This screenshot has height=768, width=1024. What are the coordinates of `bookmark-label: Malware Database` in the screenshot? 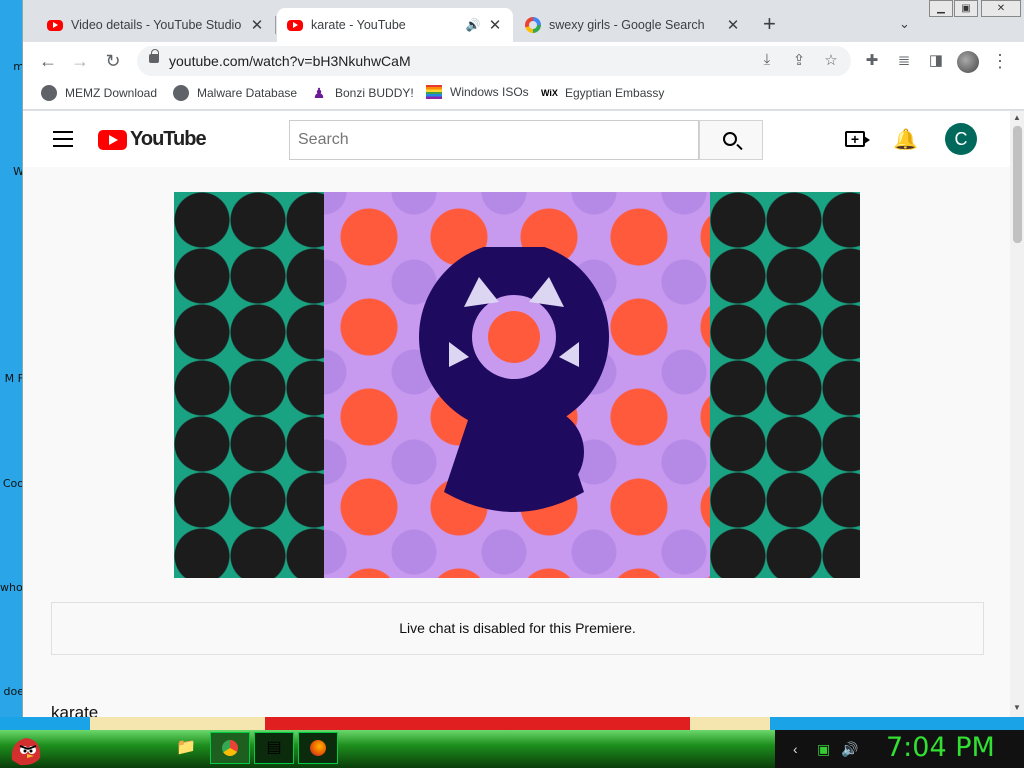 It's located at (247, 93).